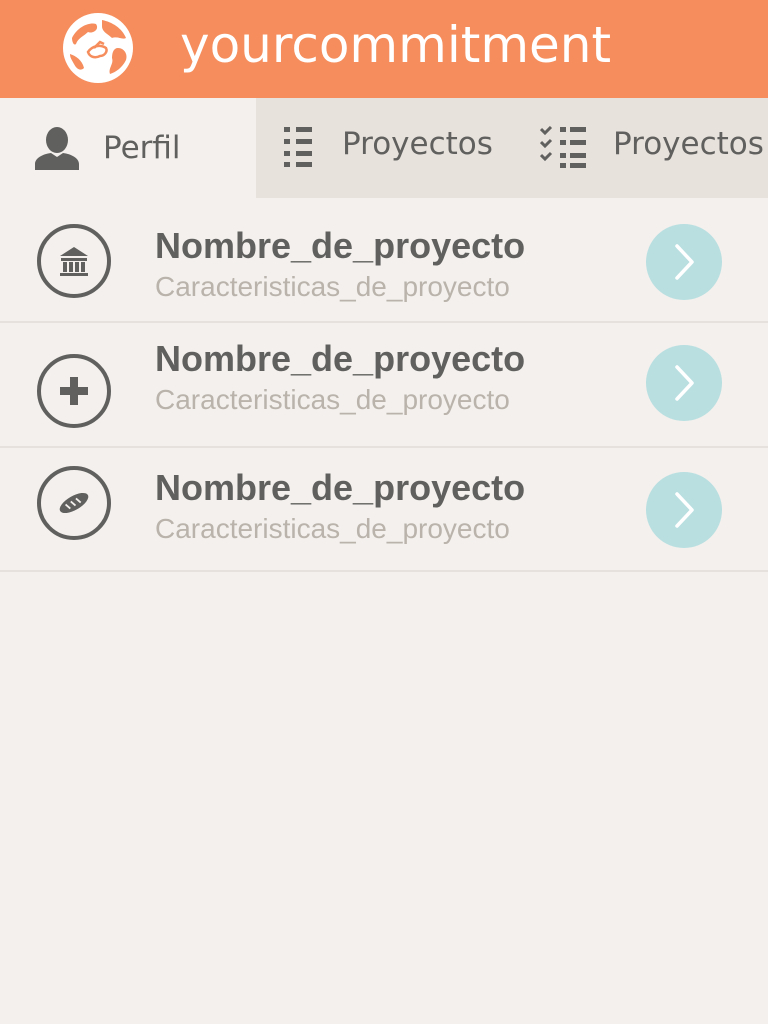  Describe the element at coordinates (142, 148) in the screenshot. I see `tab-perfil-label: Perfil` at that location.